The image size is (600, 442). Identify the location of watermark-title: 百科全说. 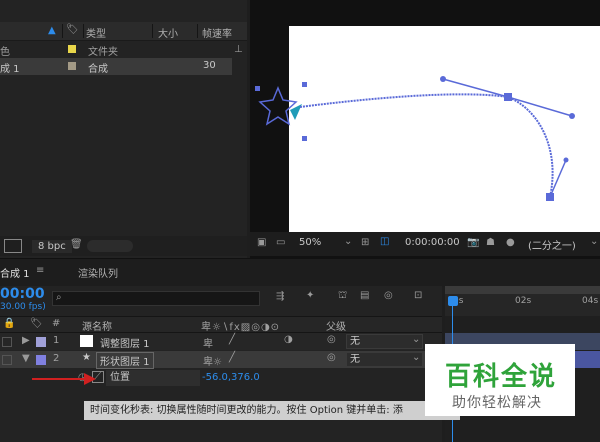
(501, 377).